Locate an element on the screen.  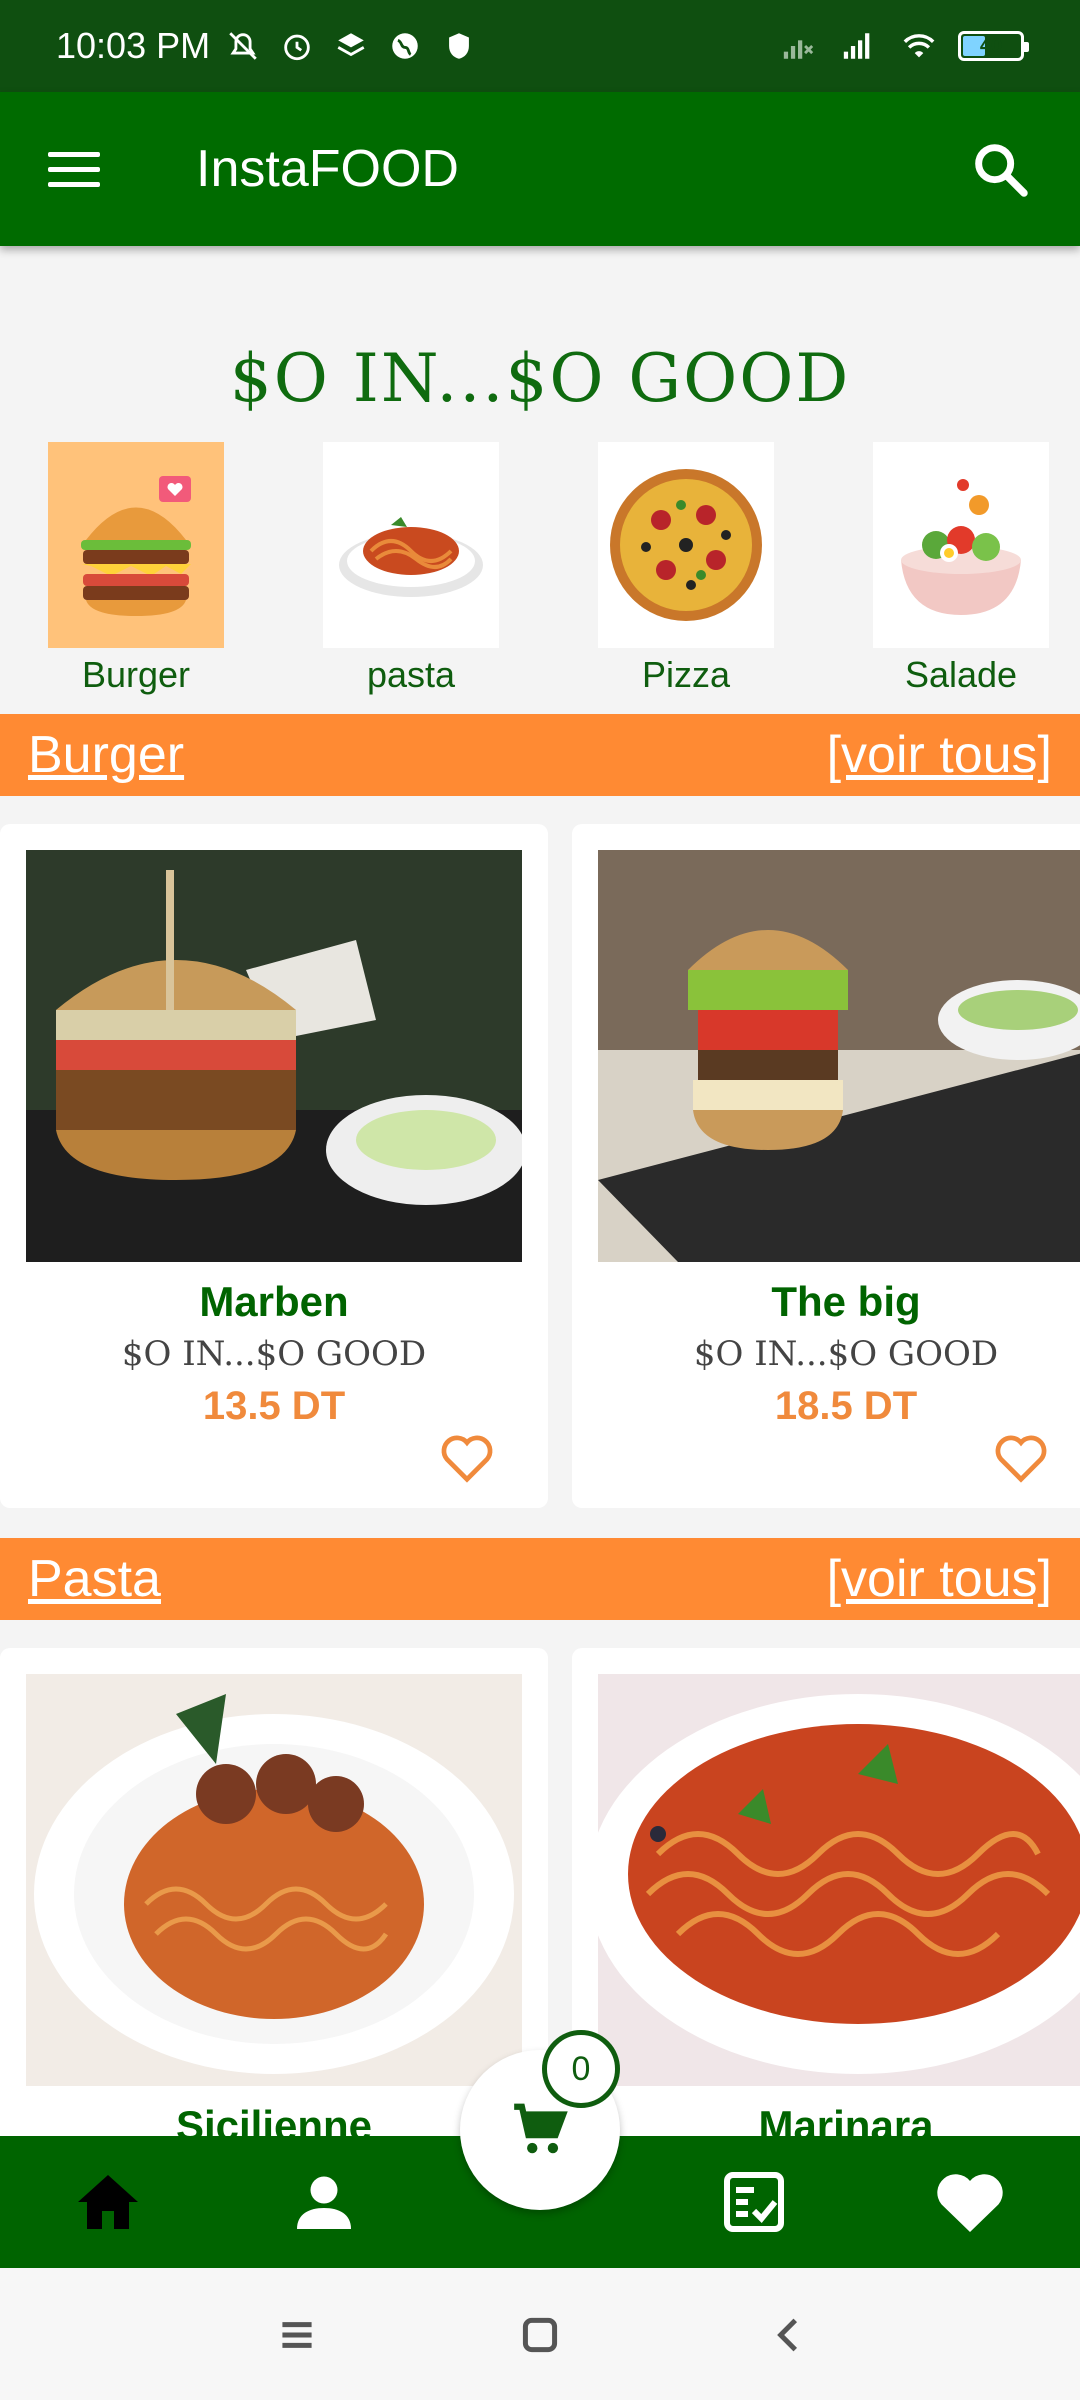
category-label: Pizza is located at coordinates (686, 674).